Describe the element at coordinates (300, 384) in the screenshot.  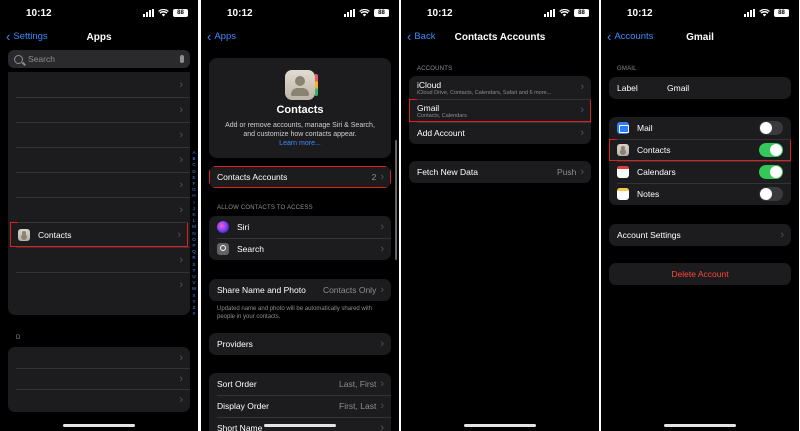
I see `sort-order-row: Sort Order Last, First ›` at that location.